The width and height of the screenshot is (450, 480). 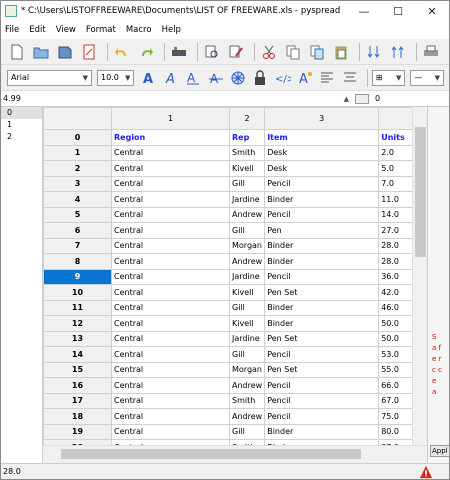 What do you see at coordinates (247, 323) in the screenshot?
I see `grid-cell: Kivell` at bounding box center [247, 323].